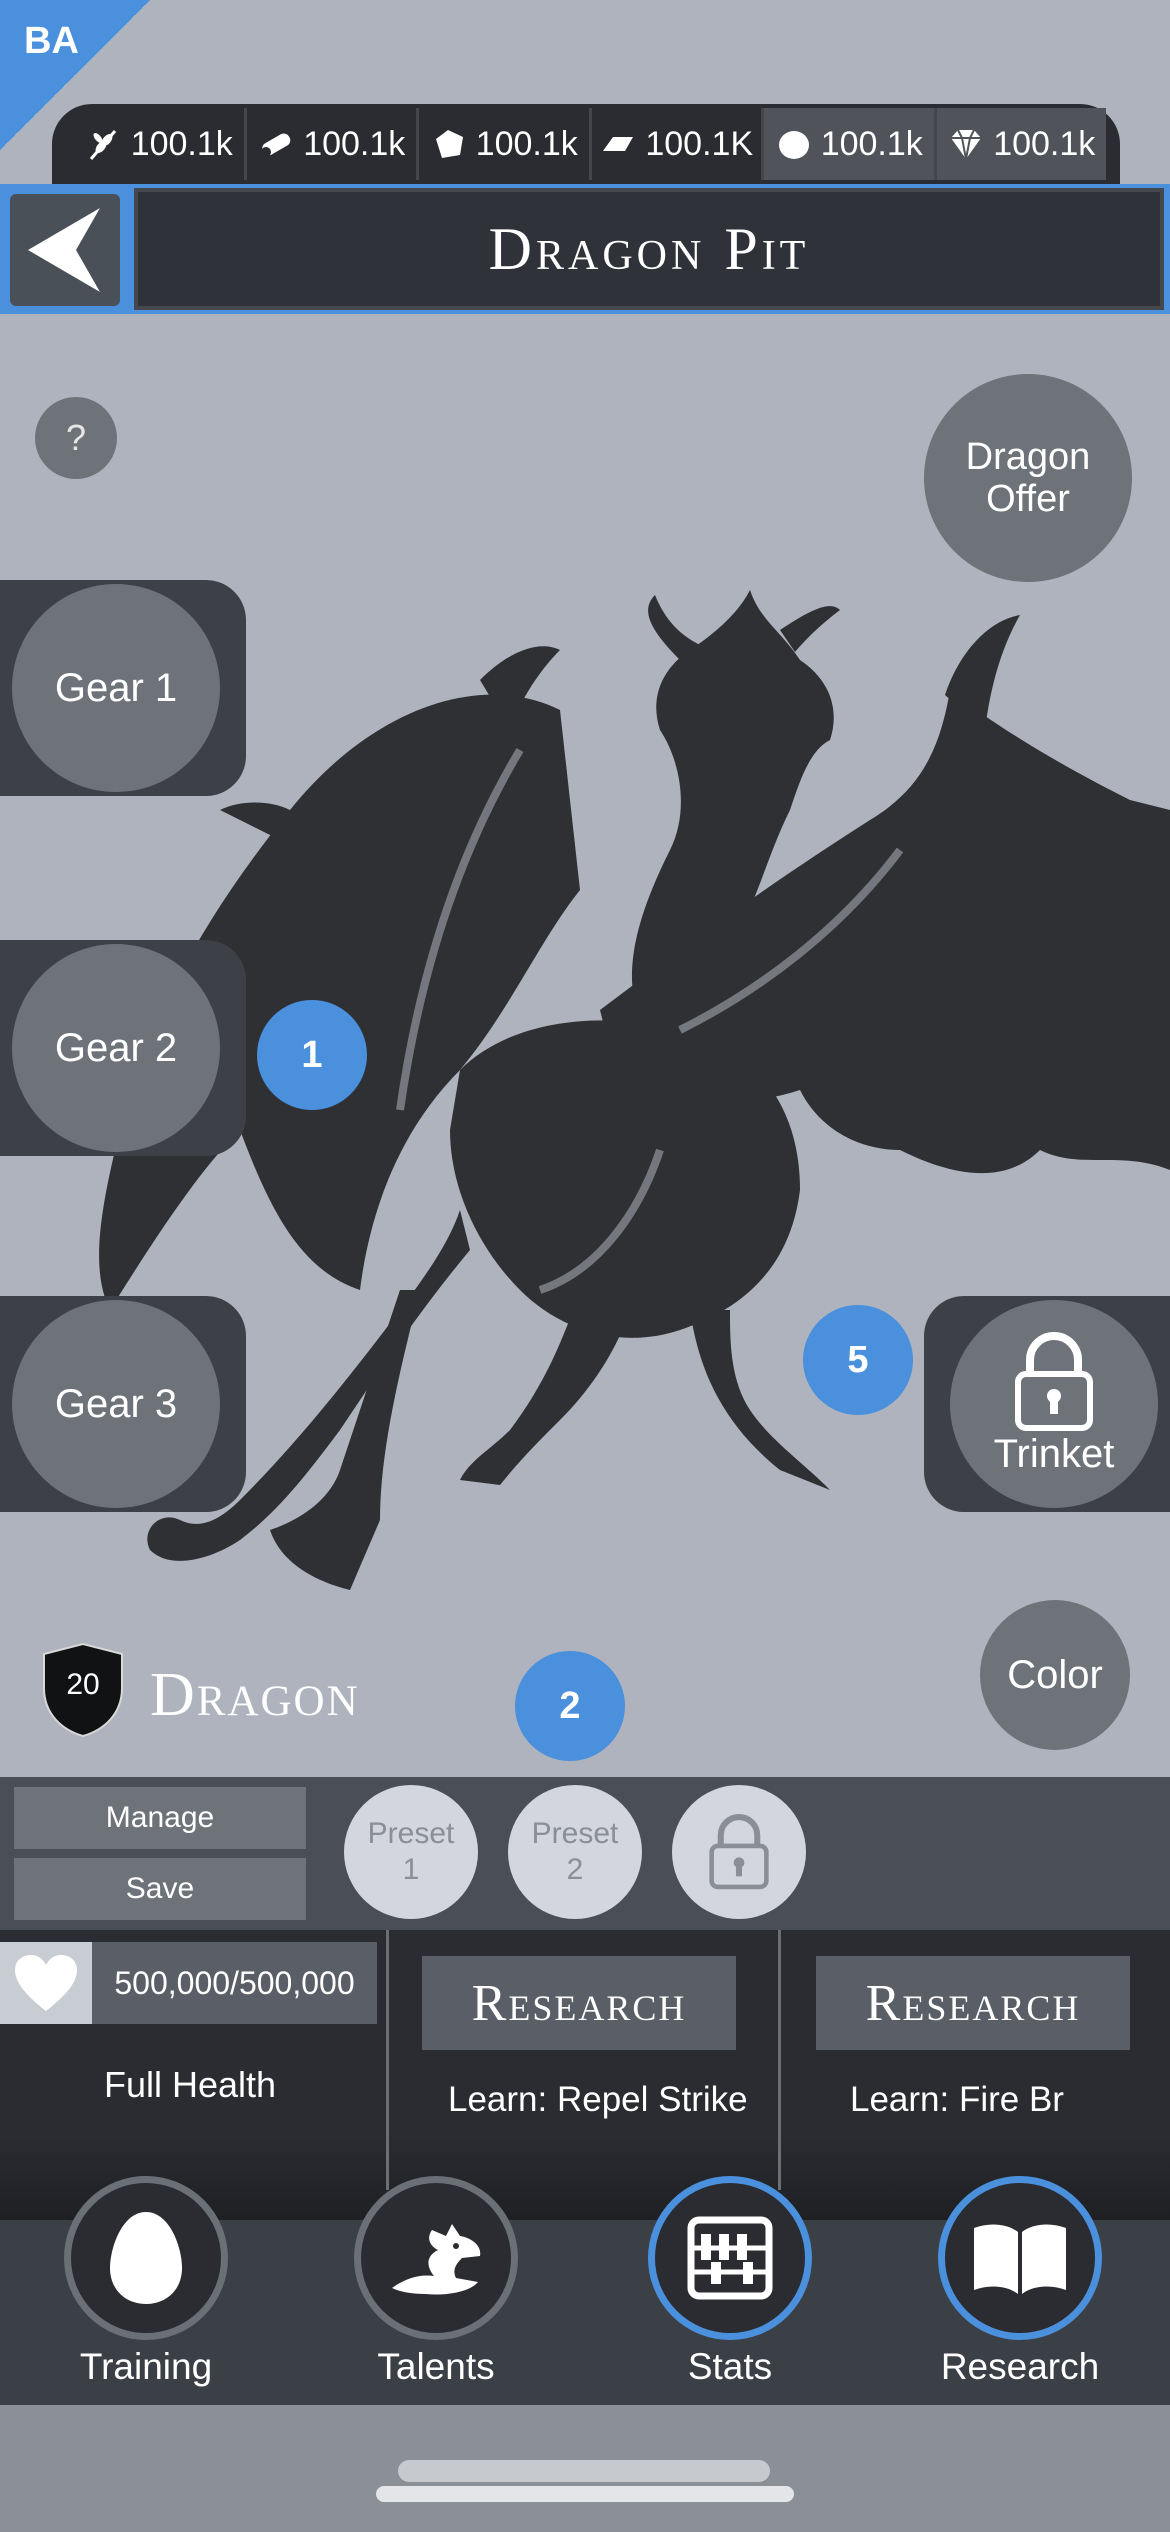 This screenshot has width=1170, height=2532. I want to click on research-slot-2-learn: Learn: Fire Br, so click(957, 2099).